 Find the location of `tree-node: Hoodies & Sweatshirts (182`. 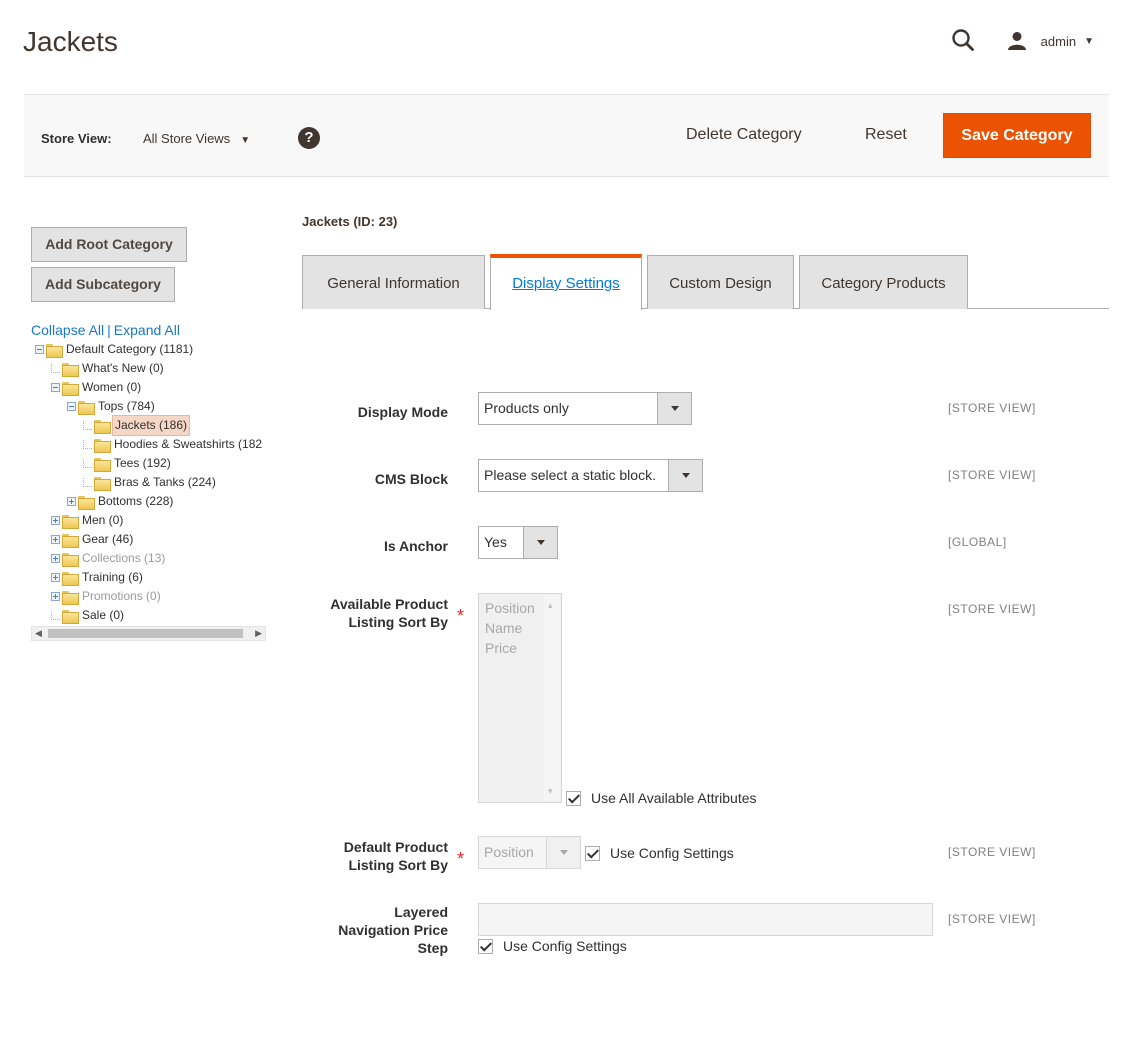

tree-node: Hoodies & Sweatshirts (182 is located at coordinates (173, 444).